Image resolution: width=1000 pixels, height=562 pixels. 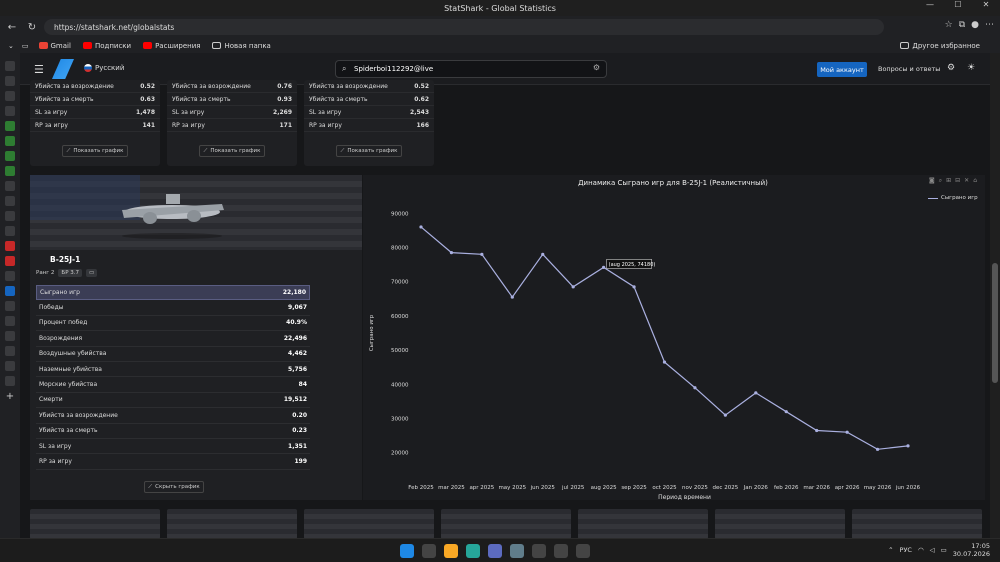 What do you see at coordinates (173, 339) in the screenshot?
I see `stat-row: Возрождения 22,496` at bounding box center [173, 339].